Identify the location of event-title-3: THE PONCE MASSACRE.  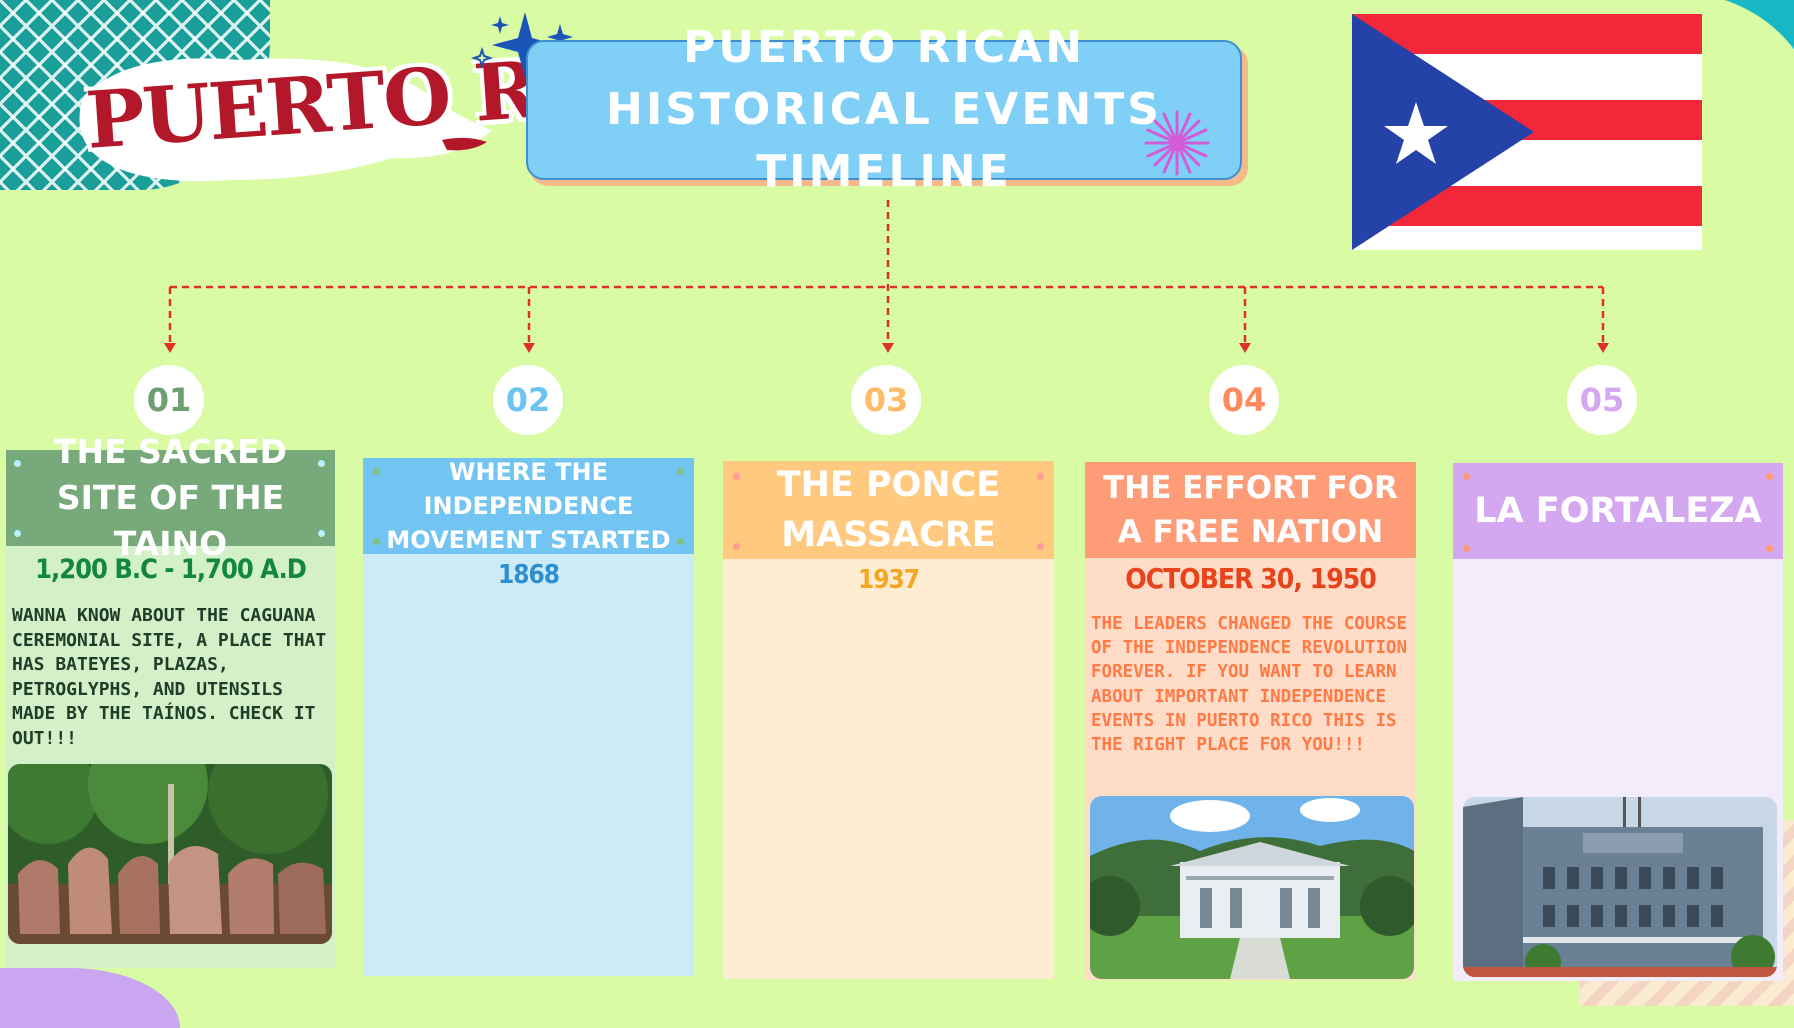
(888, 510).